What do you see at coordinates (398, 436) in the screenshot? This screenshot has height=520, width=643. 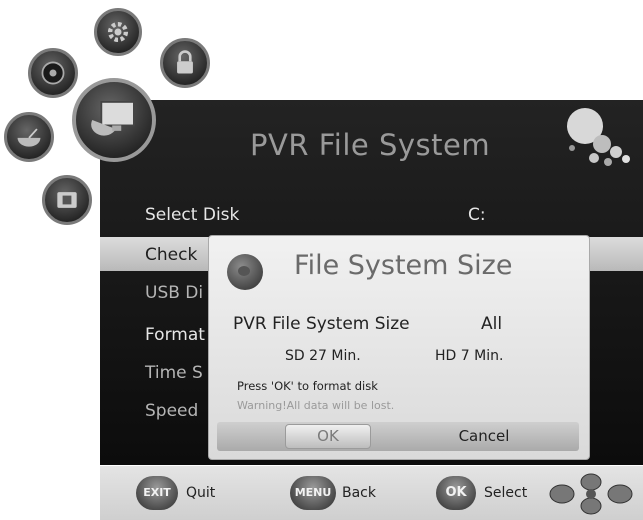 I see `dialog-button-bar: OK Cancel` at bounding box center [398, 436].